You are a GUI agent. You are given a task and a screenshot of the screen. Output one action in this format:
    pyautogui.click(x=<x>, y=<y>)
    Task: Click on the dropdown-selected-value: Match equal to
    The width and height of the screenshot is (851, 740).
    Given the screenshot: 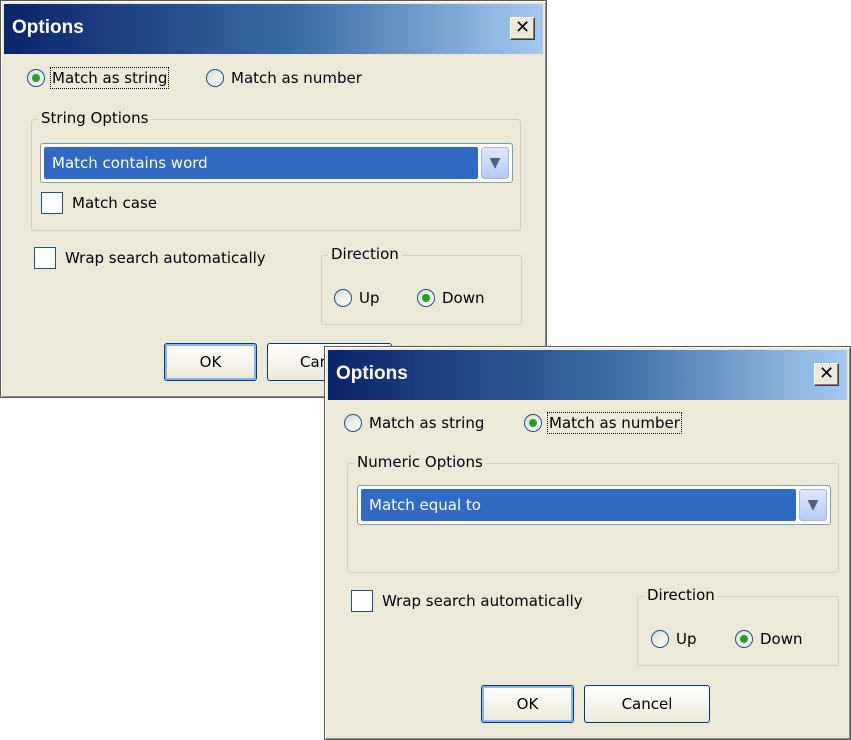 What is the action you would take?
    pyautogui.click(x=578, y=505)
    